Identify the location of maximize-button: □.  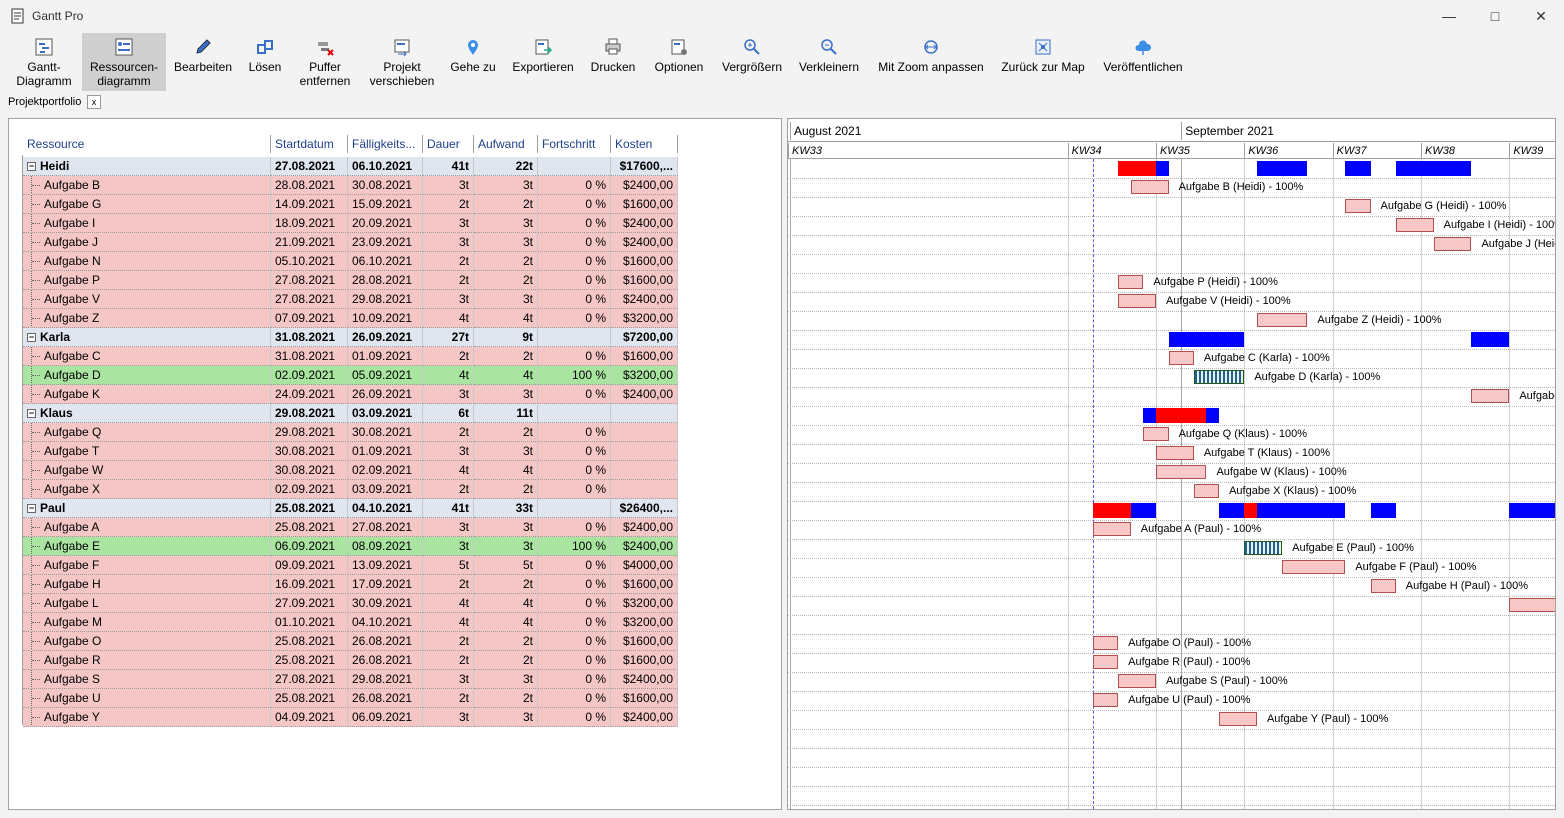
(1495, 16).